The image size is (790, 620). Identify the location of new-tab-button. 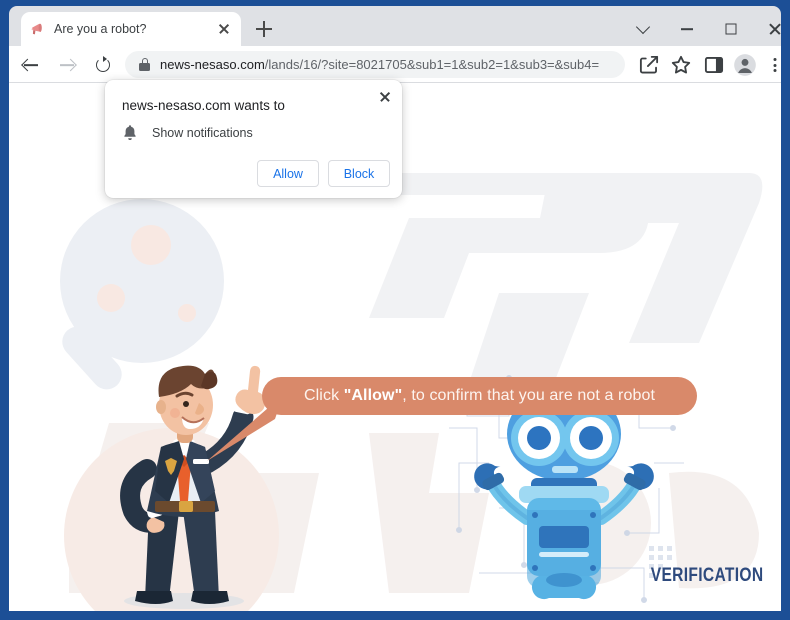
(264, 29).